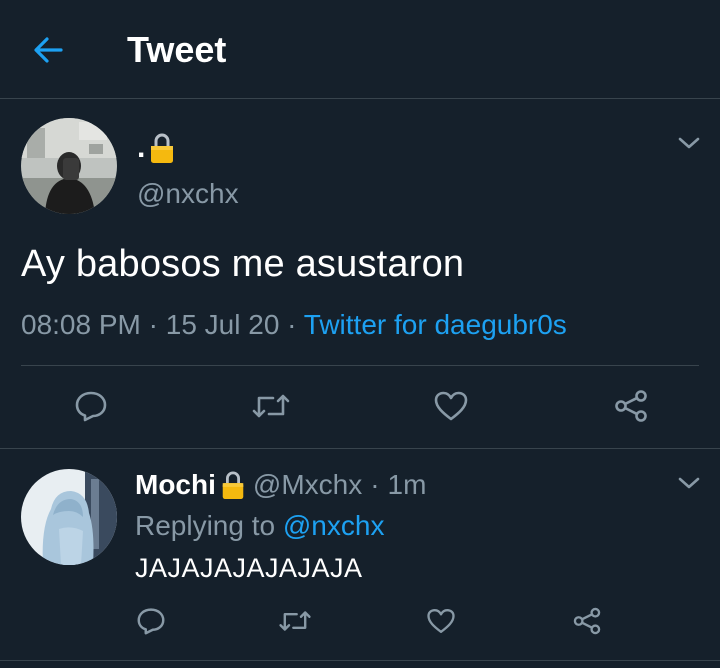 The image size is (720, 668). I want to click on replying-to-label: Replying to, so click(205, 525).